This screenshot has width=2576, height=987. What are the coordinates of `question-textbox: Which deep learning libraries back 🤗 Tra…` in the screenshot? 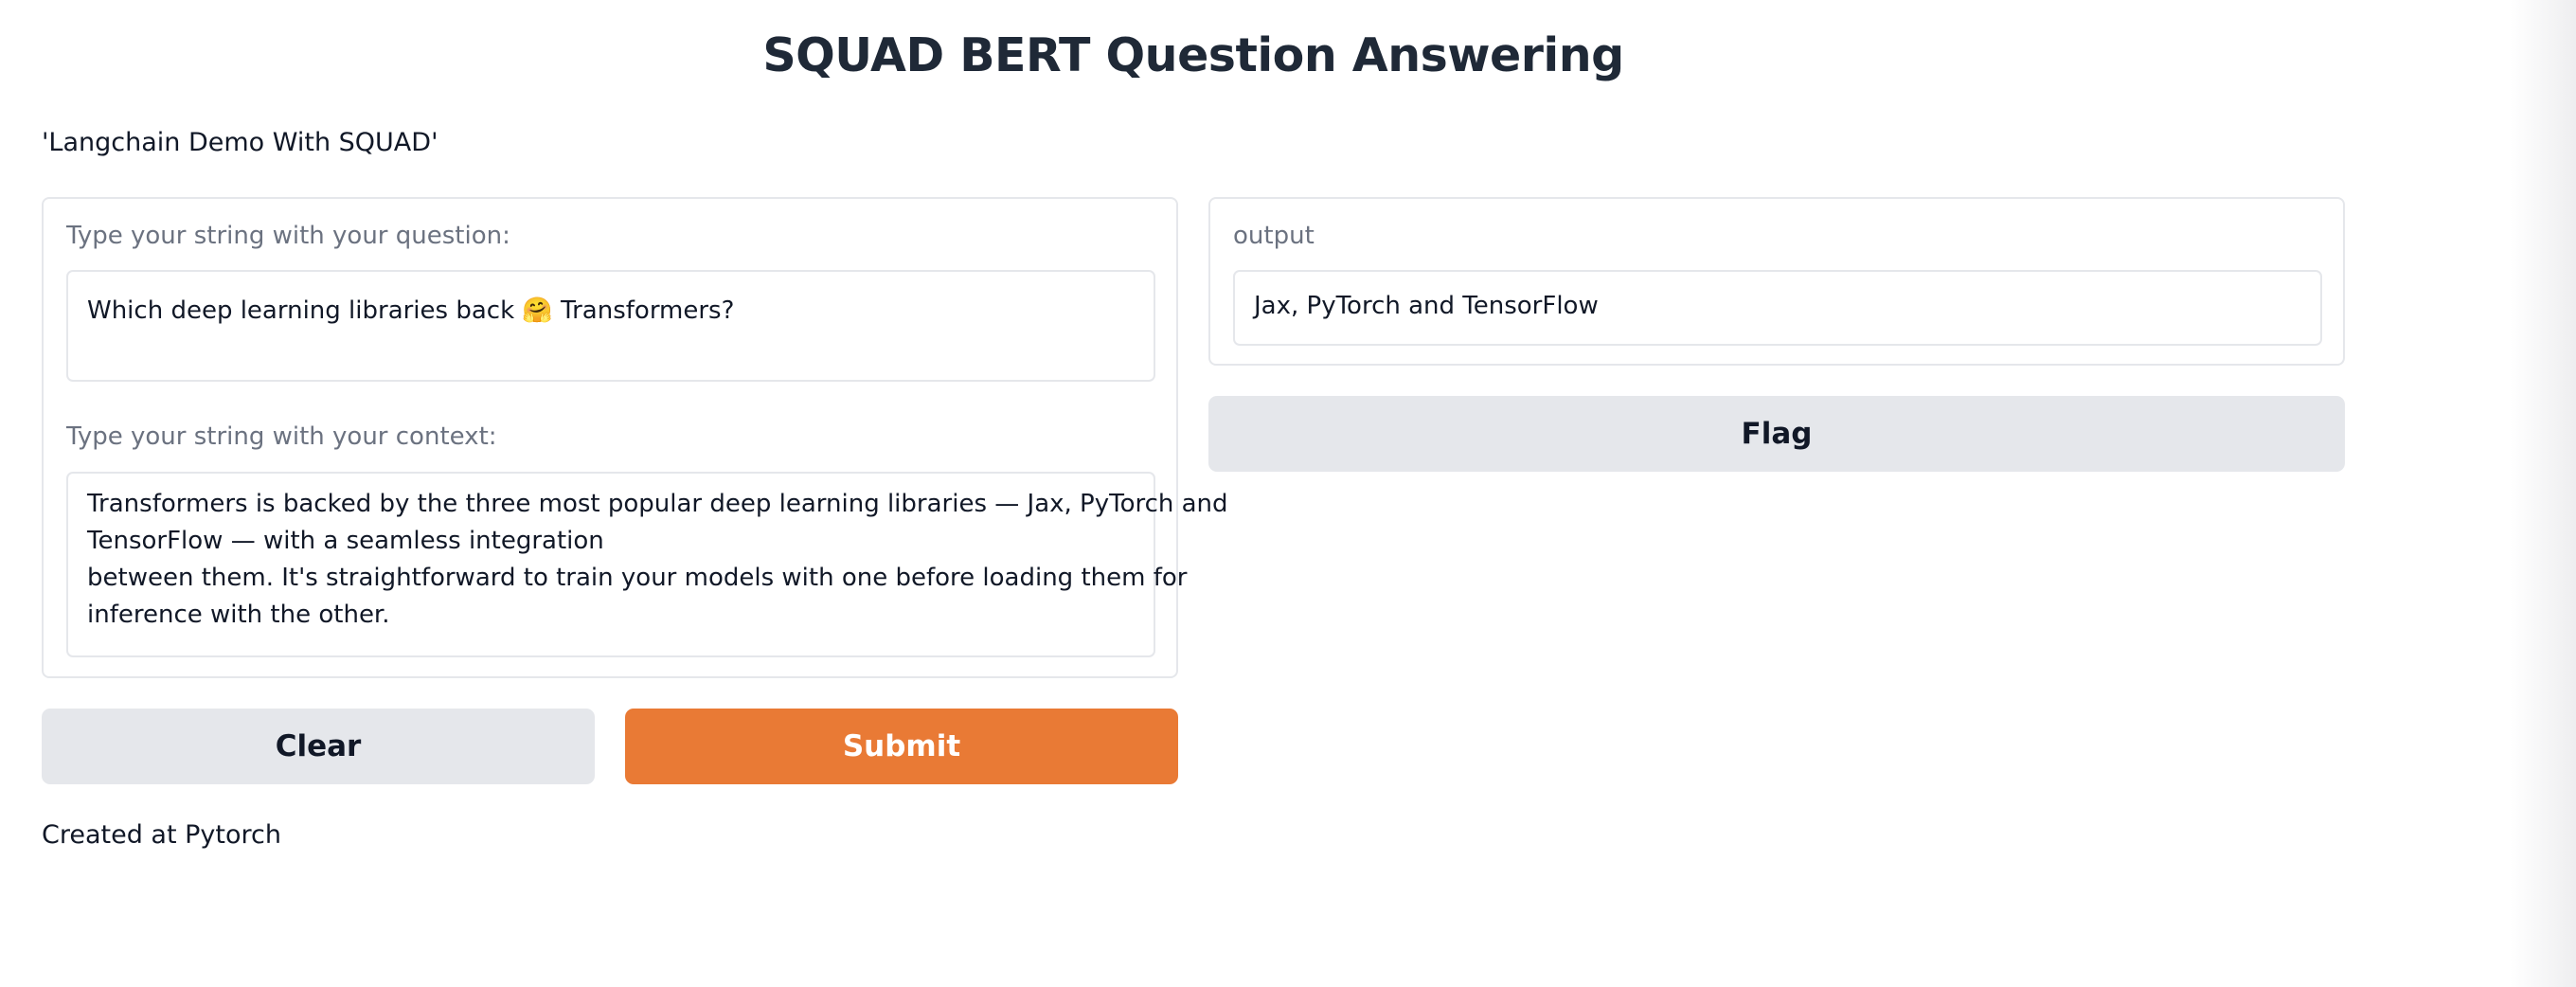 It's located at (610, 326).